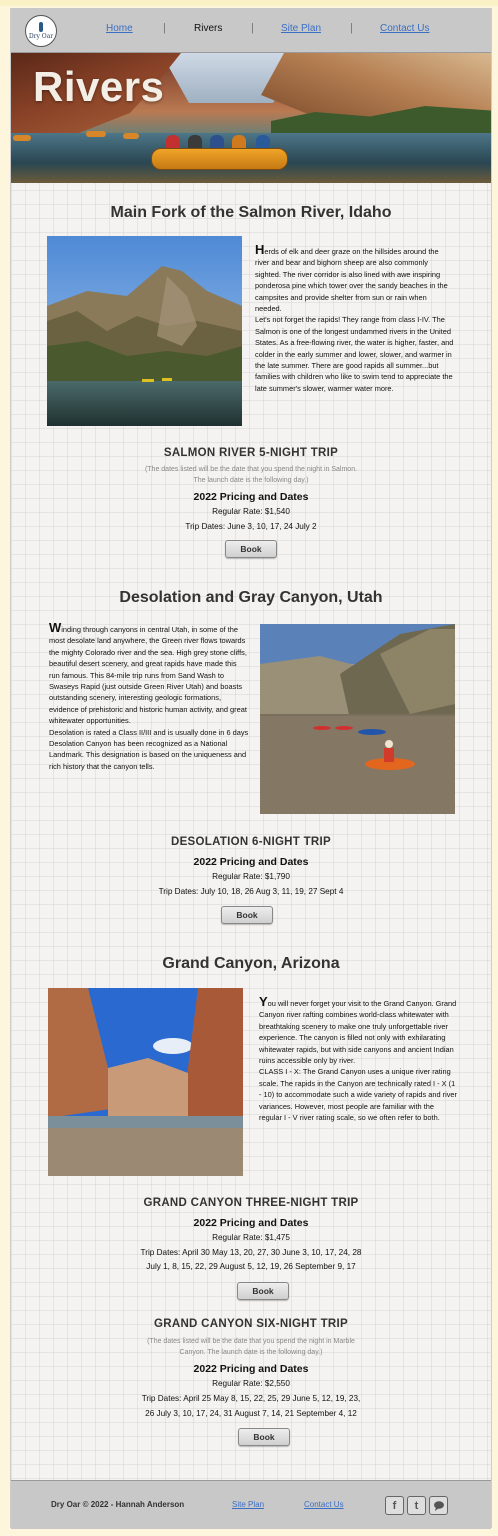 This screenshot has height=1536, width=498. I want to click on grand-canyon-photo, so click(145, 1082).